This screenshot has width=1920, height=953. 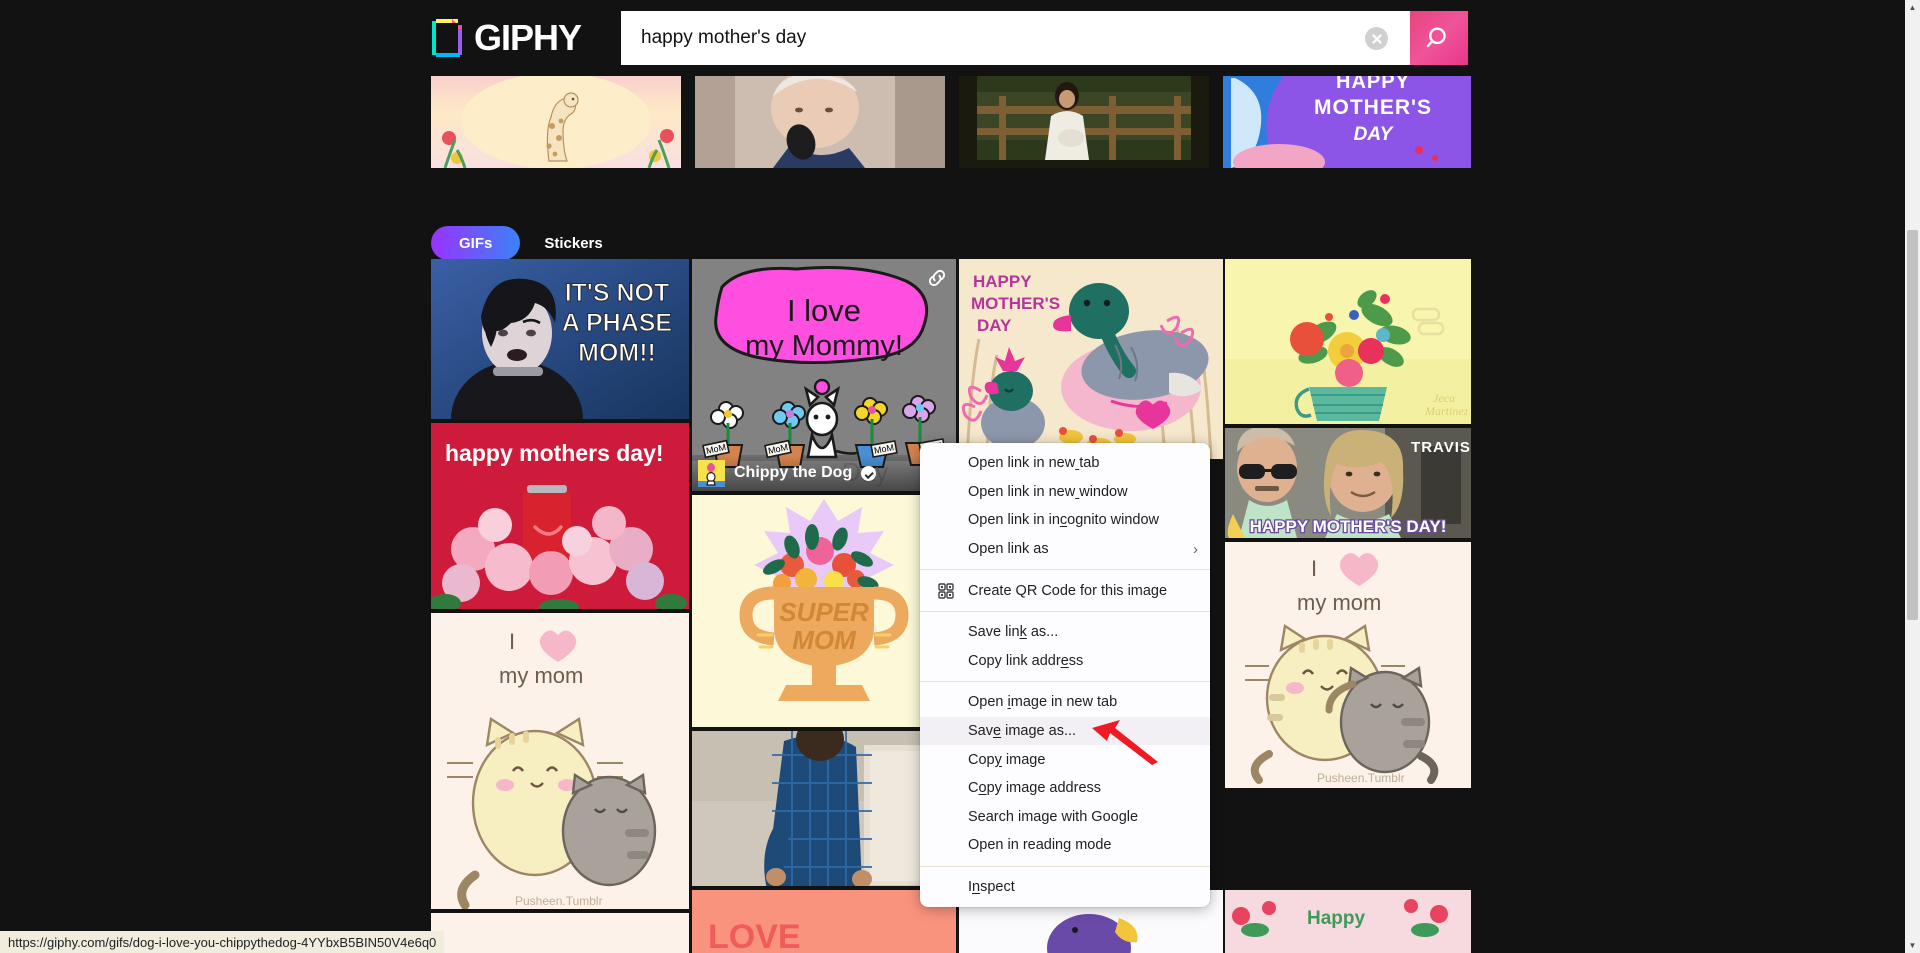 I want to click on qr-code-icon, so click(x=946, y=590).